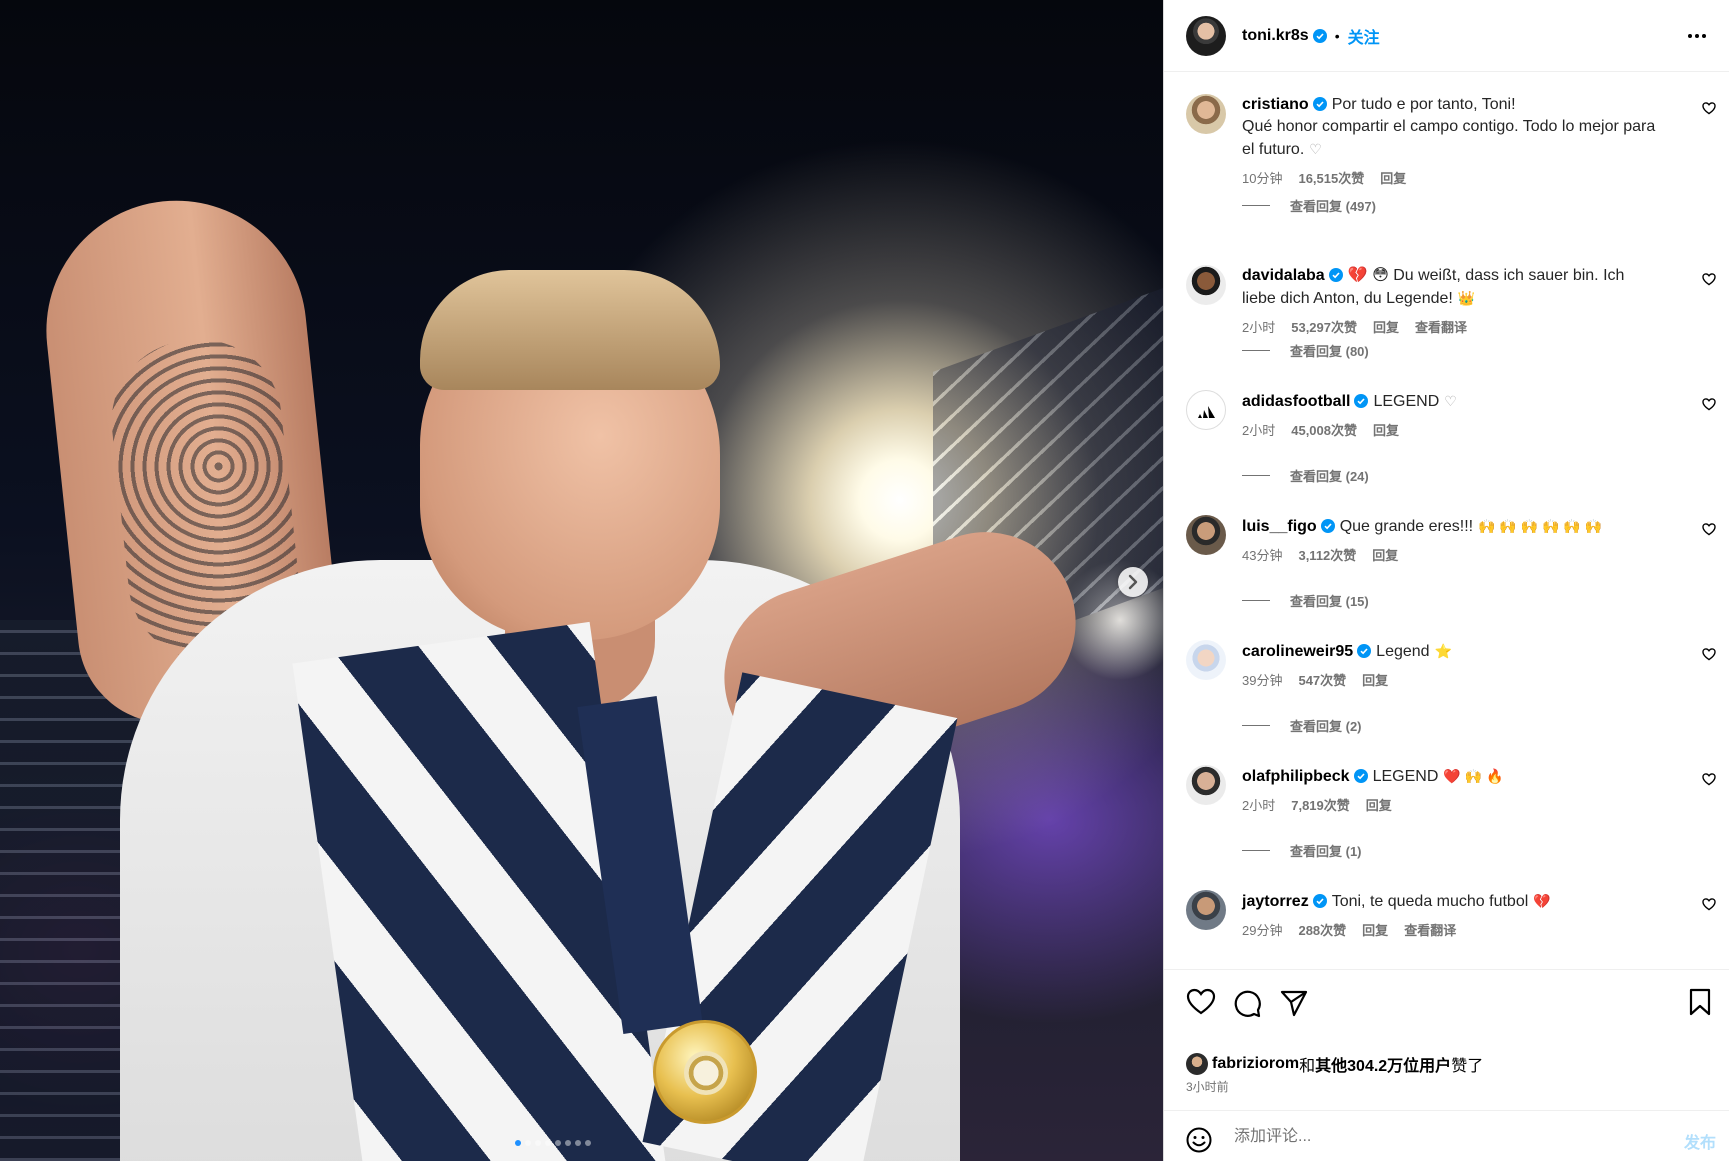 The width and height of the screenshot is (1729, 1161). What do you see at coordinates (1207, 1086) in the screenshot?
I see `post-time: 3小时前` at bounding box center [1207, 1086].